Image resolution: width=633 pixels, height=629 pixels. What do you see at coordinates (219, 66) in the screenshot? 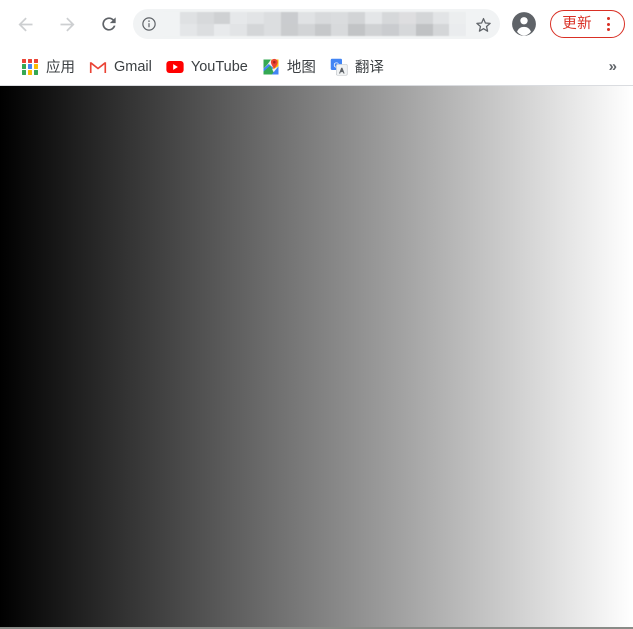
I see `bookmark-label: YouTube` at bounding box center [219, 66].